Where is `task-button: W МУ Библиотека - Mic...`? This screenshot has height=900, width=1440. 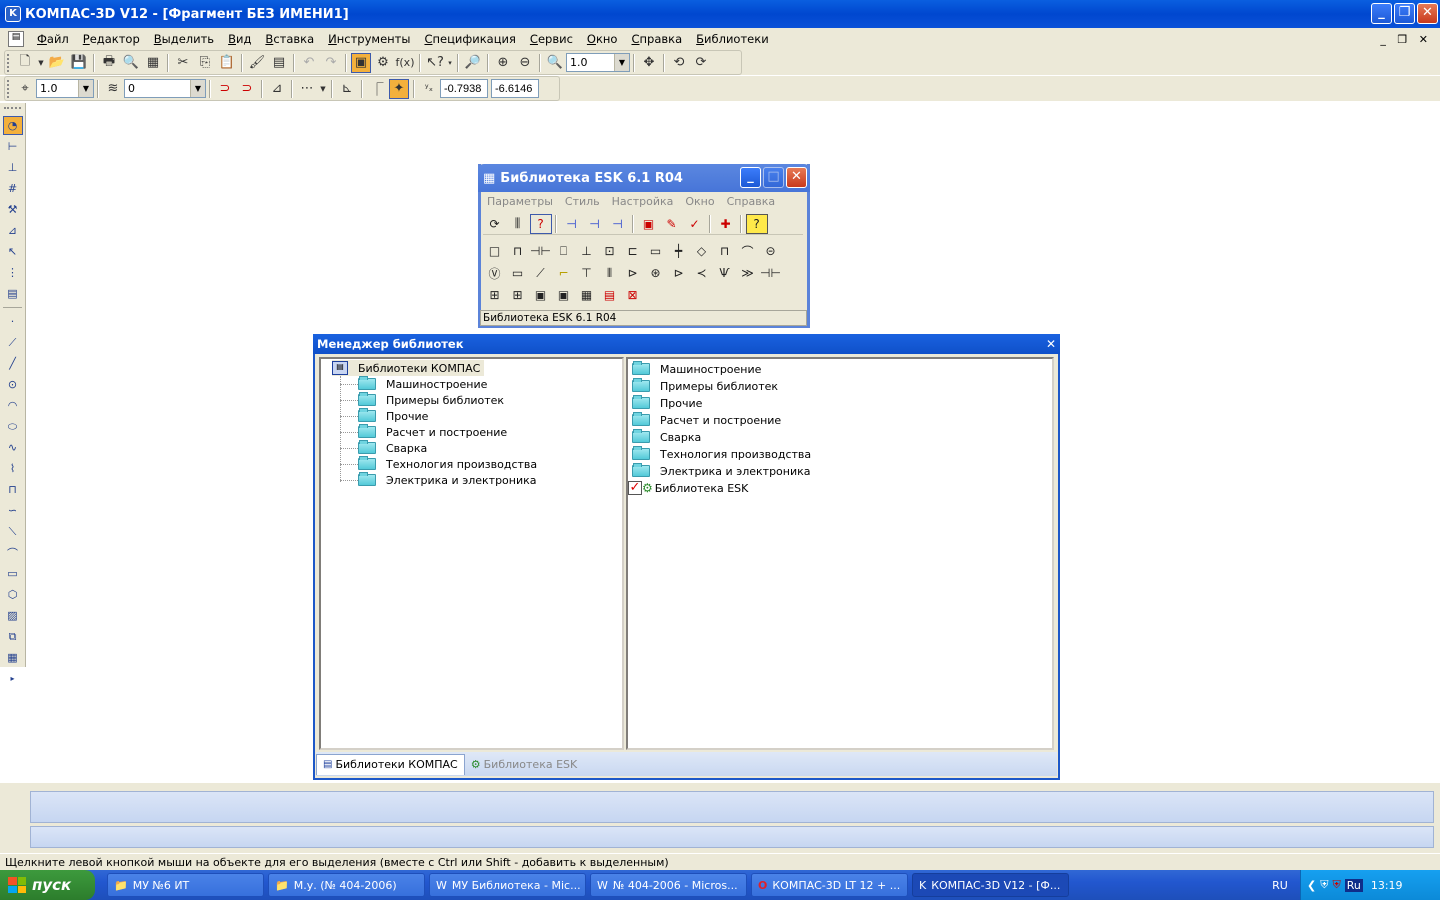 task-button: W МУ Библиотека - Mic... is located at coordinates (507, 885).